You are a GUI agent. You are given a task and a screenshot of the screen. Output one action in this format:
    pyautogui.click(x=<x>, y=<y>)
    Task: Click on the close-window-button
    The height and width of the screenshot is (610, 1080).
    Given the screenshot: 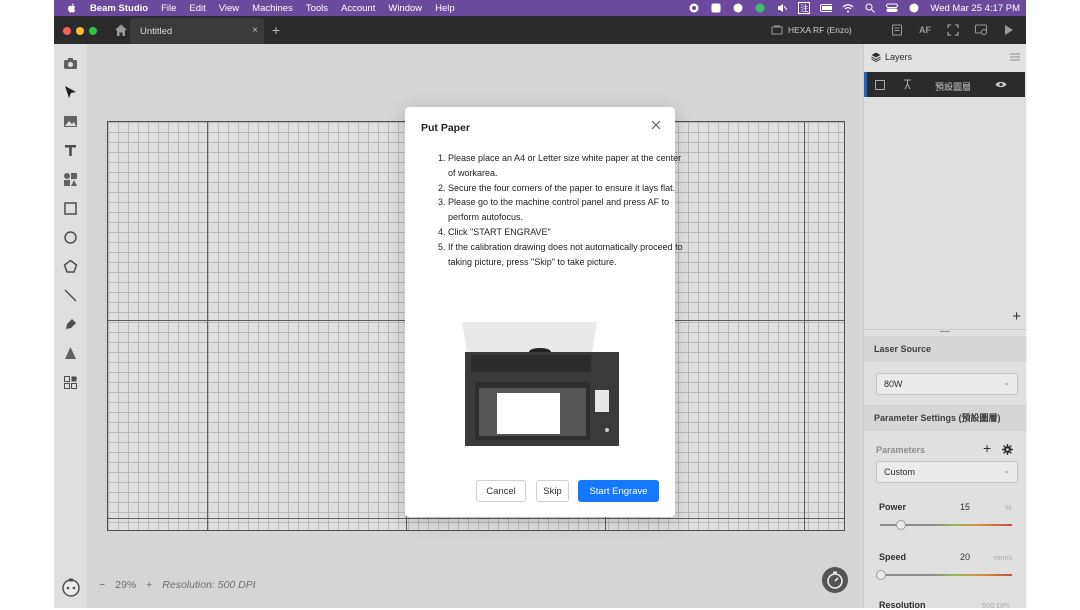 What is the action you would take?
    pyautogui.click(x=67, y=31)
    